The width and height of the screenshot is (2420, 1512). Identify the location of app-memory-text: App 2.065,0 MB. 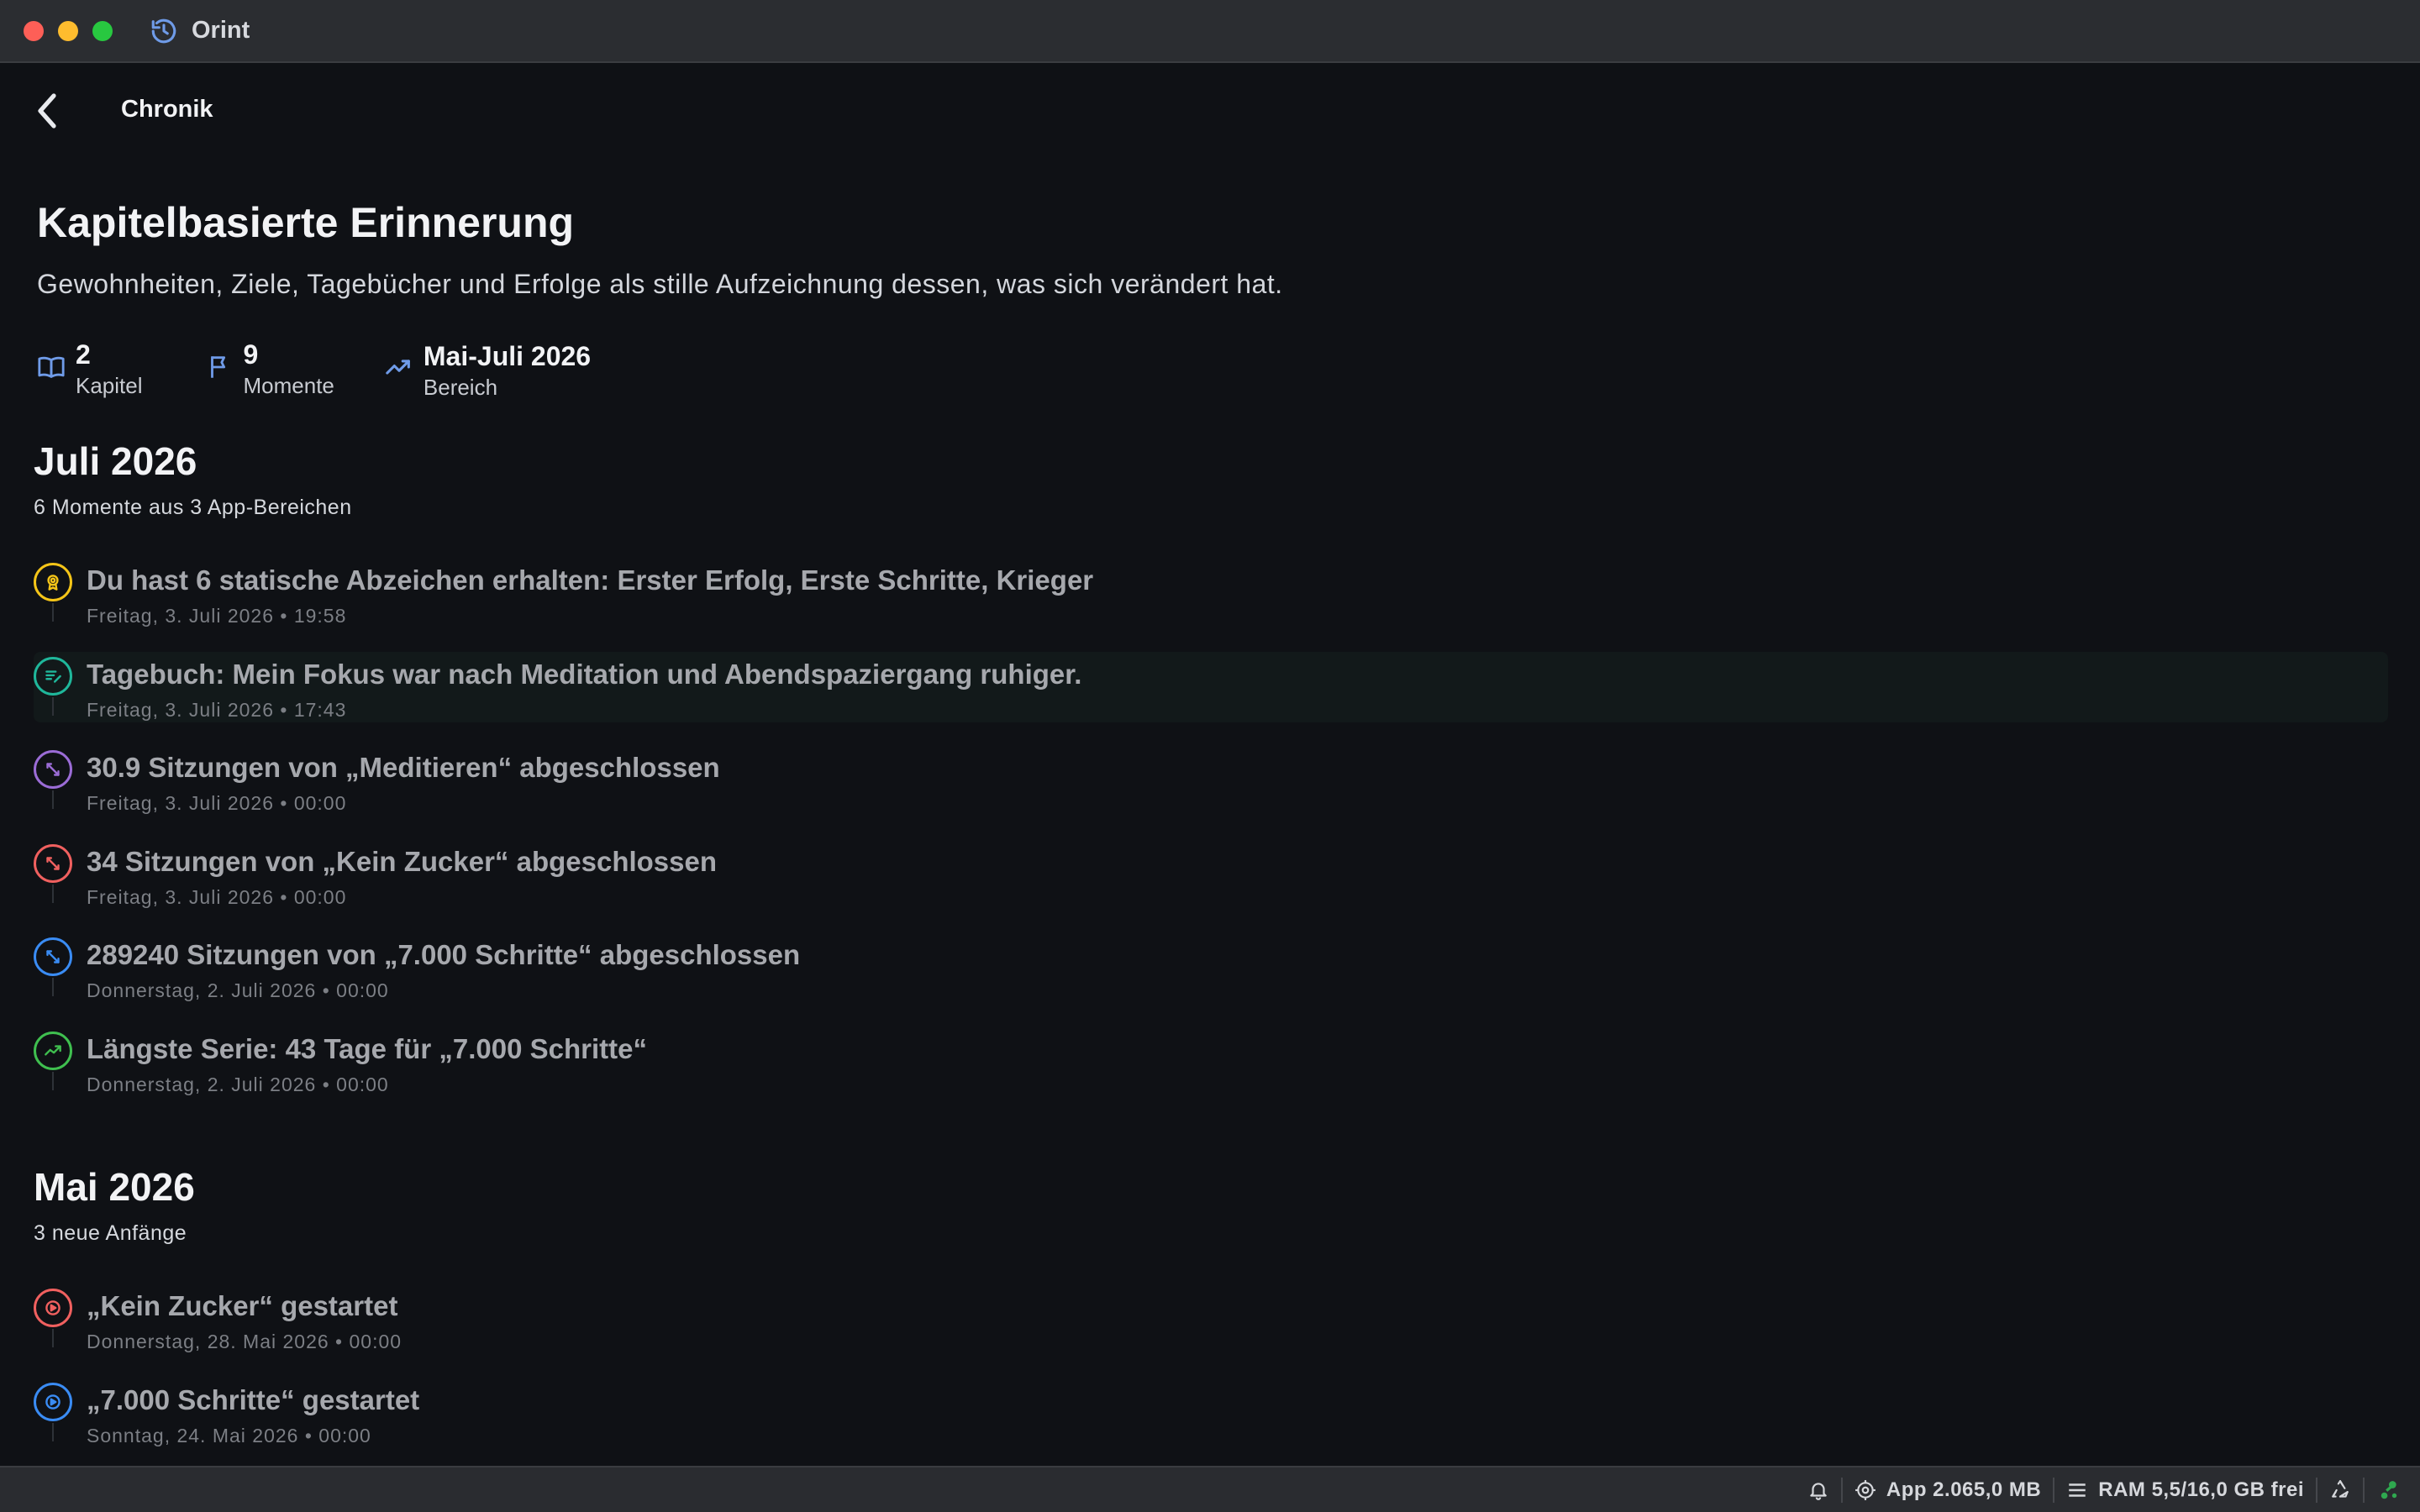
(1964, 1489).